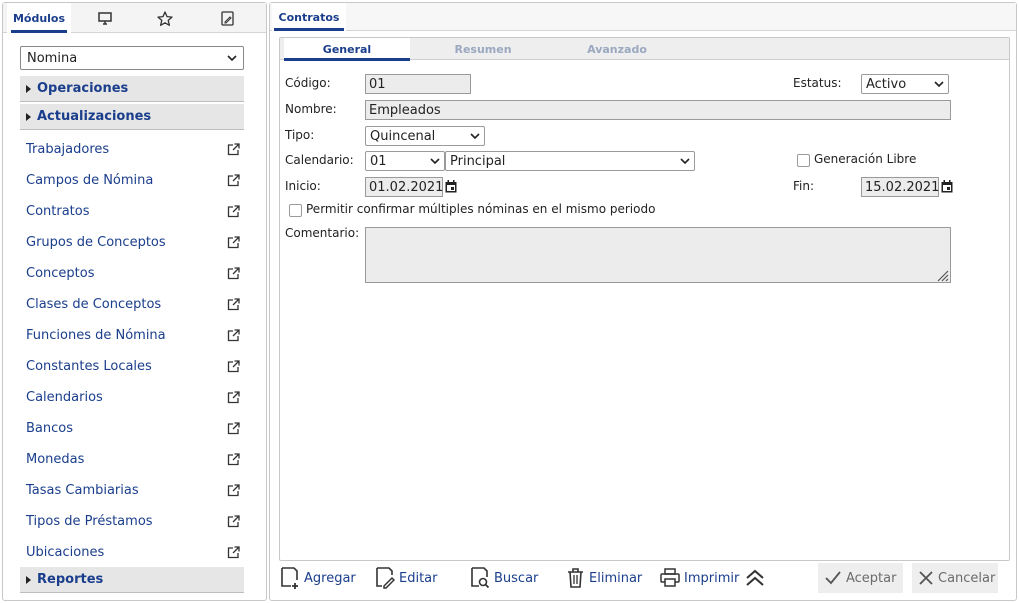 Image resolution: width=1019 pixels, height=603 pixels. Describe the element at coordinates (105, 18) in the screenshot. I see `tab-monitor` at that location.